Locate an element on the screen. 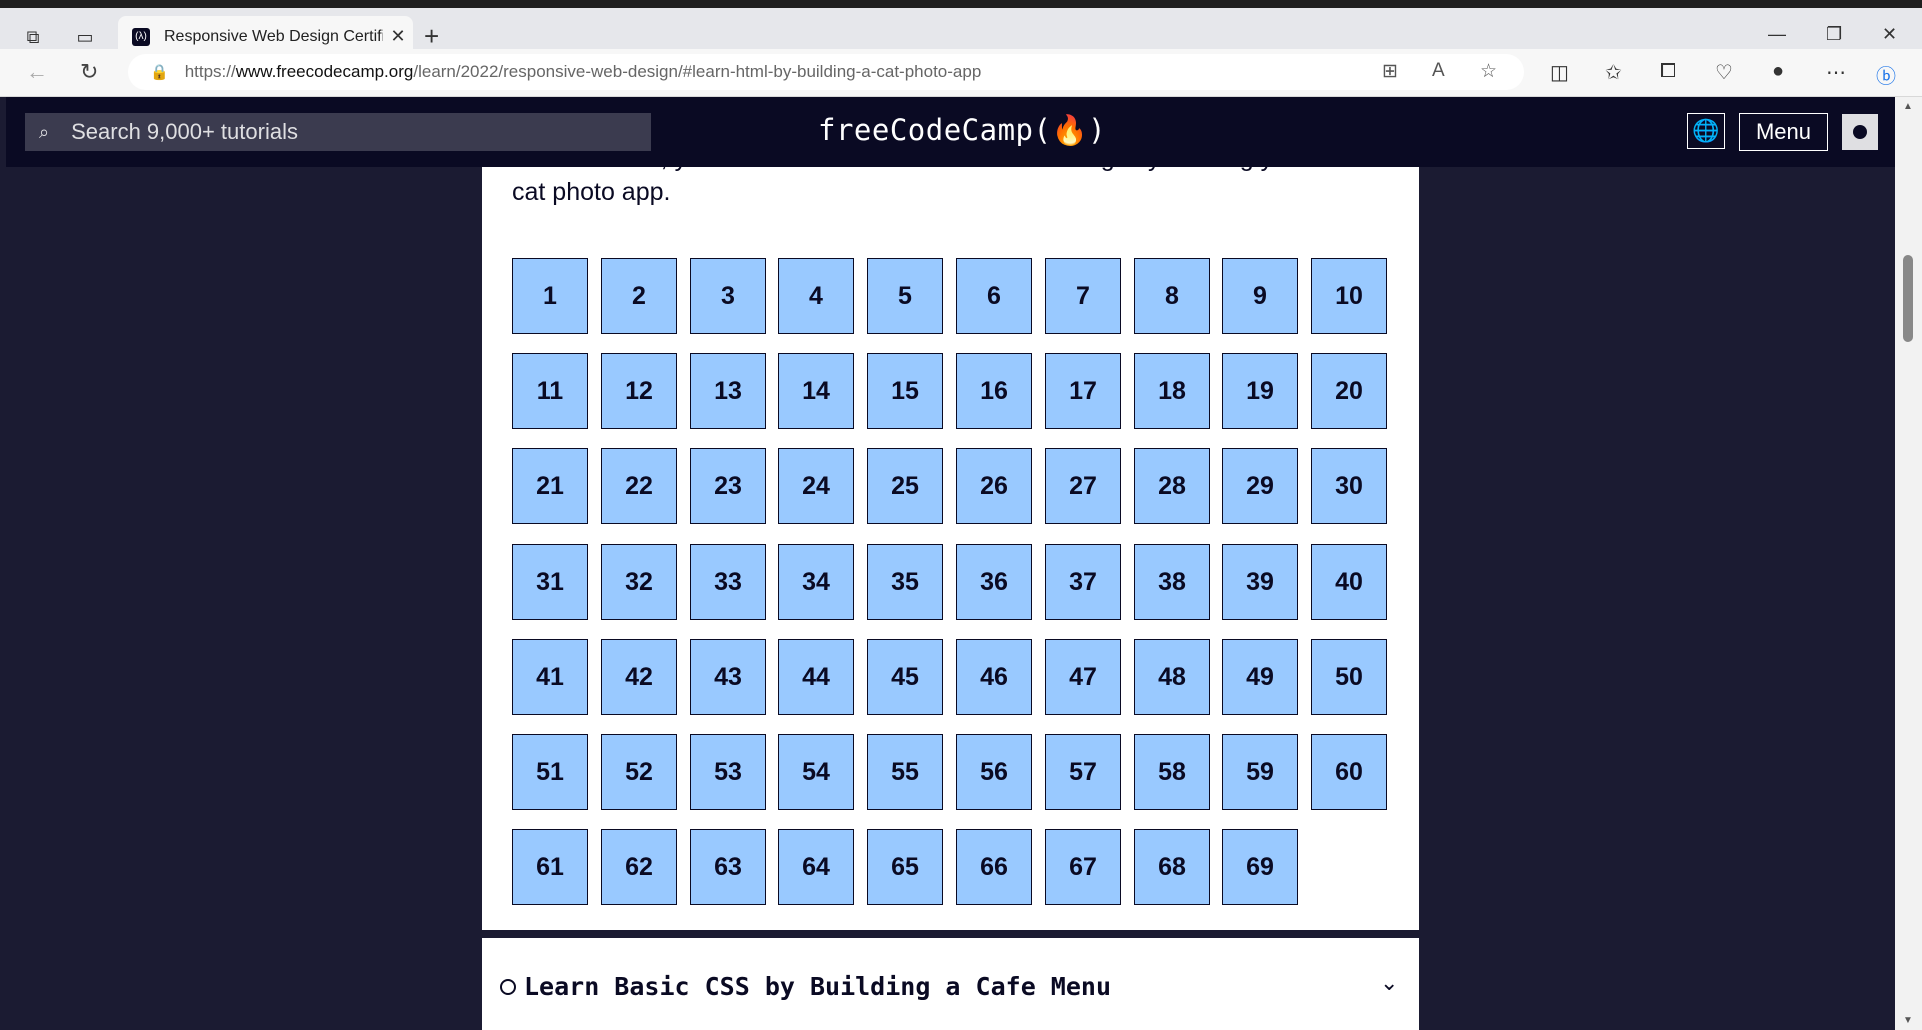  step-button: 29 is located at coordinates (1260, 486).